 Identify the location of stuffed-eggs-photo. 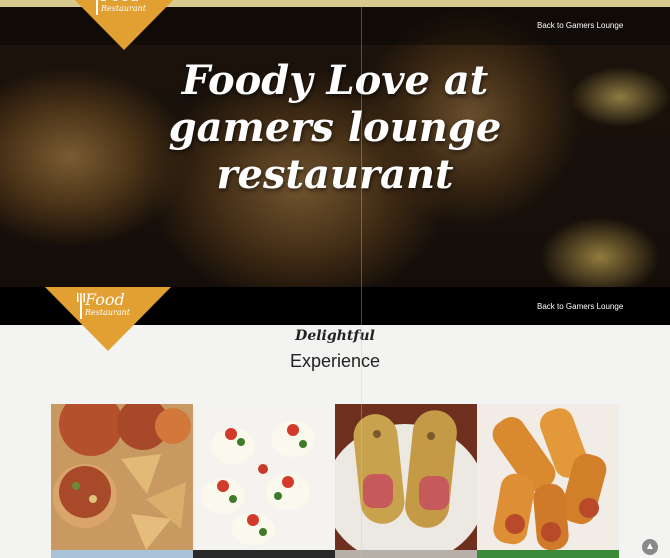
(264, 477).